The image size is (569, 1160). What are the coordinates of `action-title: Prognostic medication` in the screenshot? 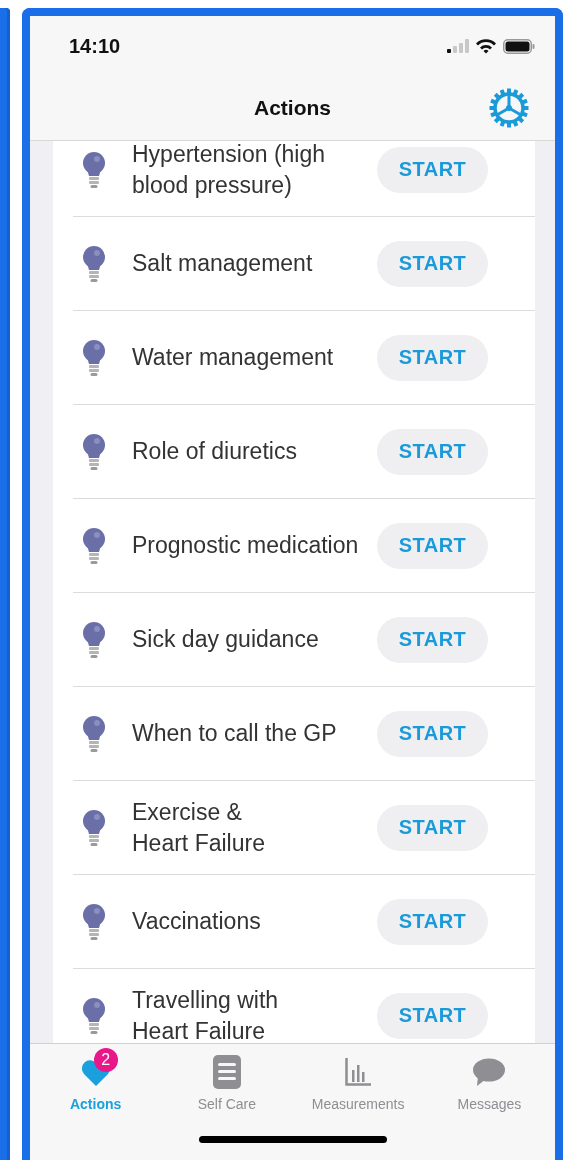 It's located at (246, 545).